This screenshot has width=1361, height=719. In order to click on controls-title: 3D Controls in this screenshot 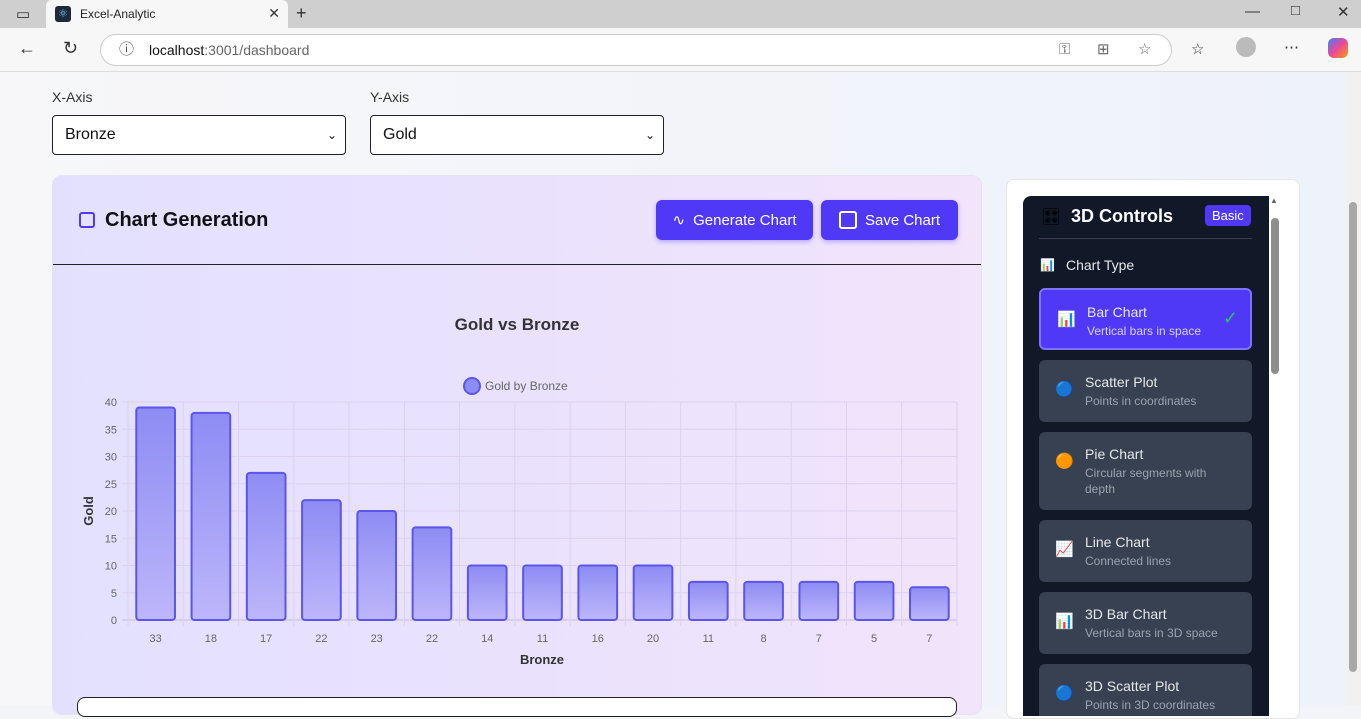, I will do `click(1122, 216)`.